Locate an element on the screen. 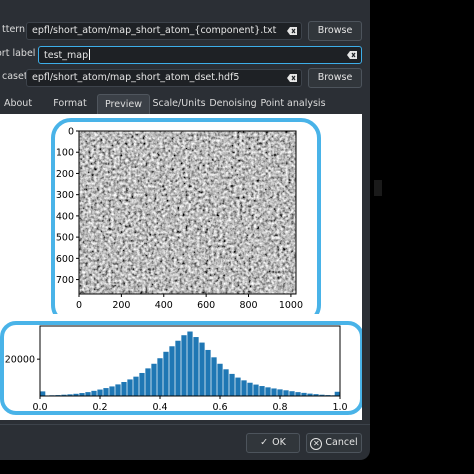 Image resolution: width=474 pixels, height=474 pixels. pattern-label: ttern is located at coordinates (14, 29).